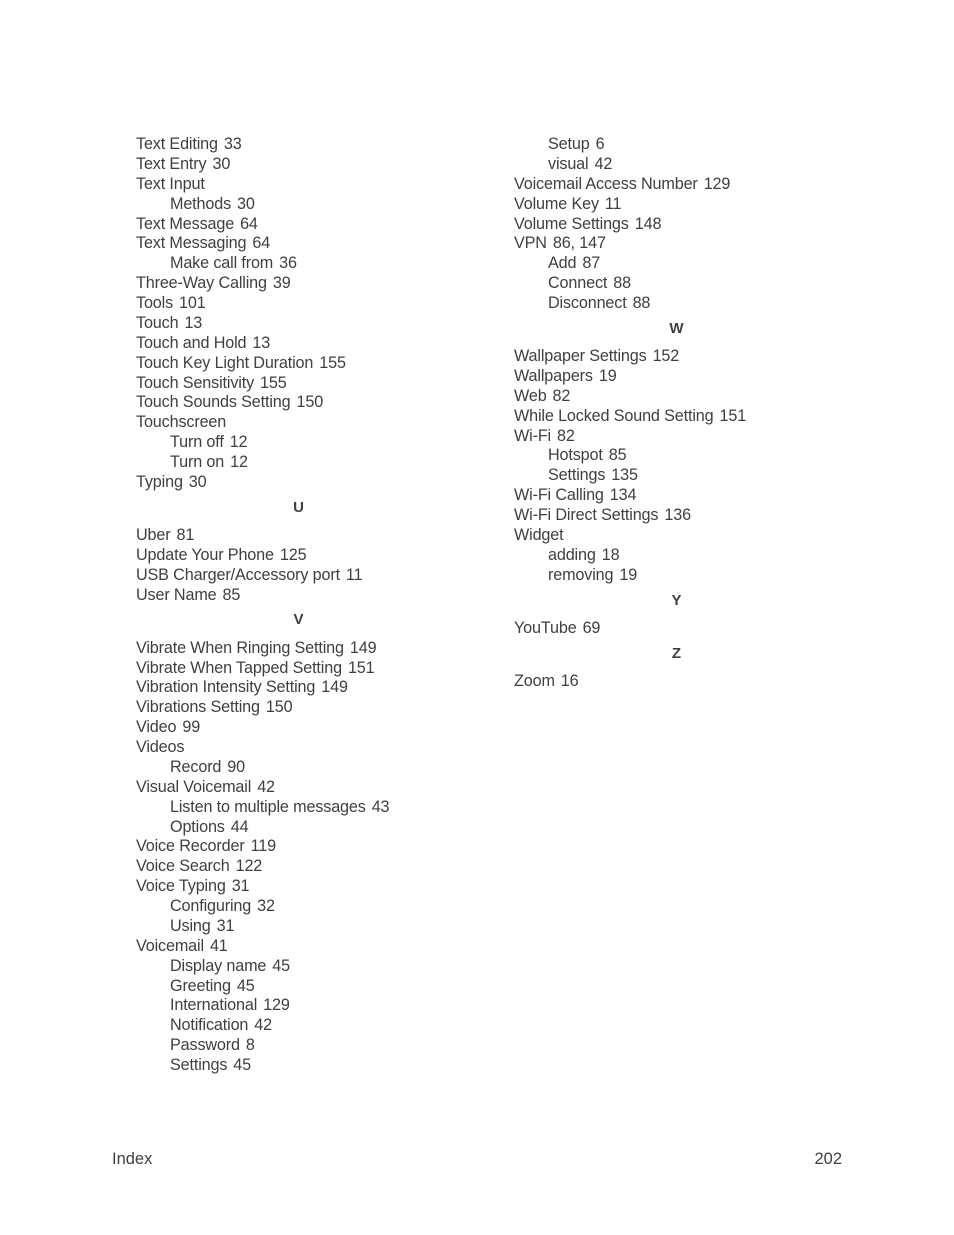 This screenshot has width=954, height=1235. What do you see at coordinates (306, 748) in the screenshot?
I see `index-entry: Videos` at bounding box center [306, 748].